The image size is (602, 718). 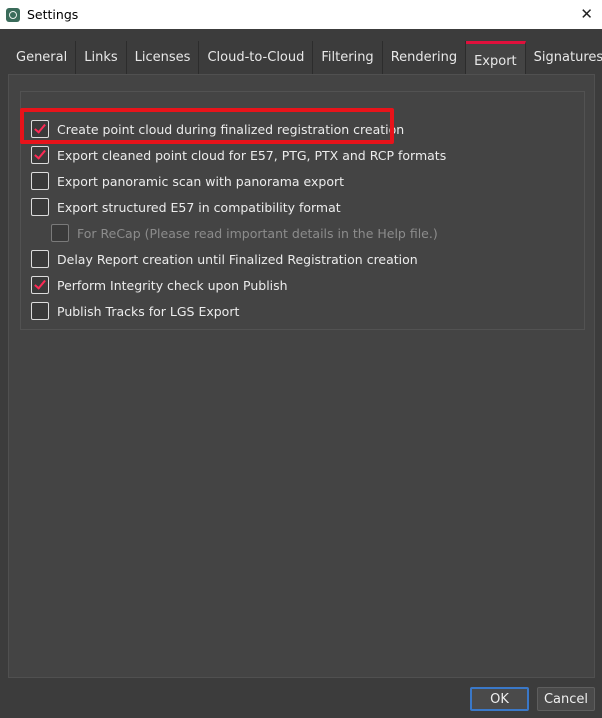 I want to click on tab-general: General, so click(x=42, y=57).